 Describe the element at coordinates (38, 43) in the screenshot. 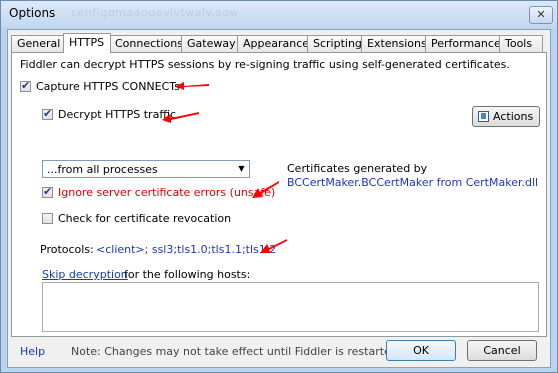

I see `tab-general: General` at that location.